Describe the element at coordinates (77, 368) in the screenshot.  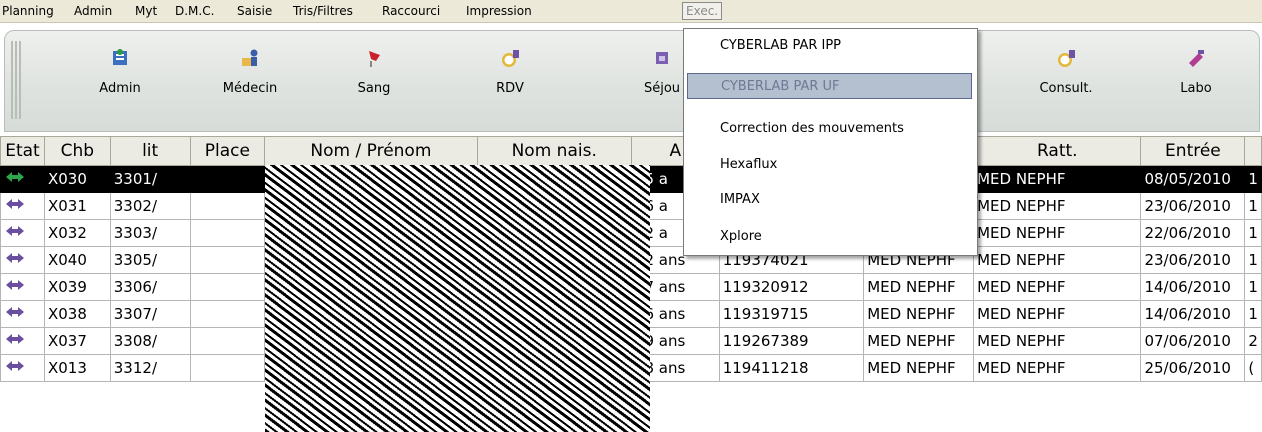
I see `table-cell: X013` at that location.